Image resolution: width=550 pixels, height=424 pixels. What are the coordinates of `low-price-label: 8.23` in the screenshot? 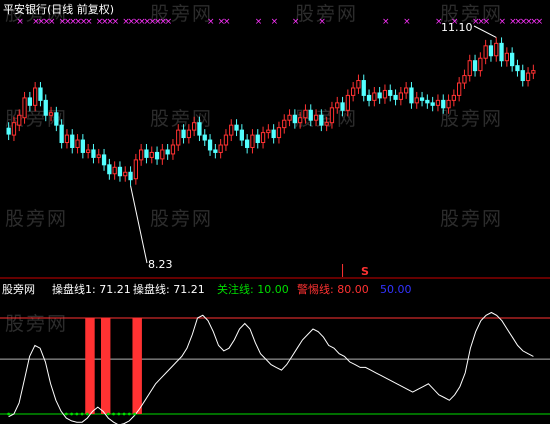 It's located at (160, 264).